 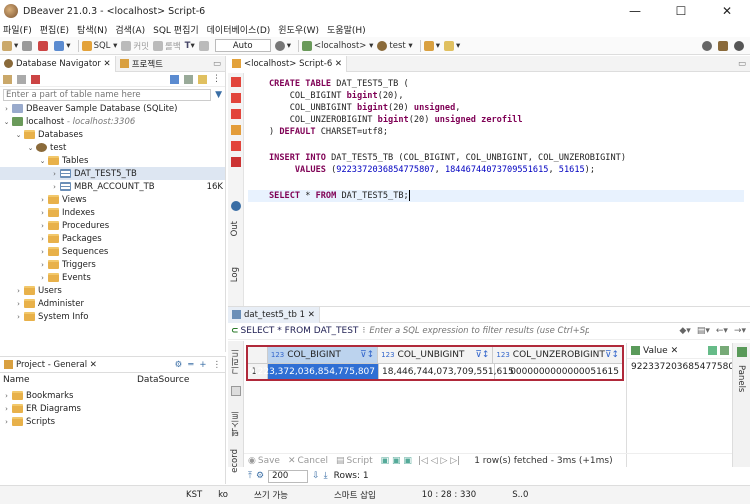 I want to click on column-header-col-unbigint: 123 COL_UNBIGINT ⊽↕, so click(x=436, y=355).